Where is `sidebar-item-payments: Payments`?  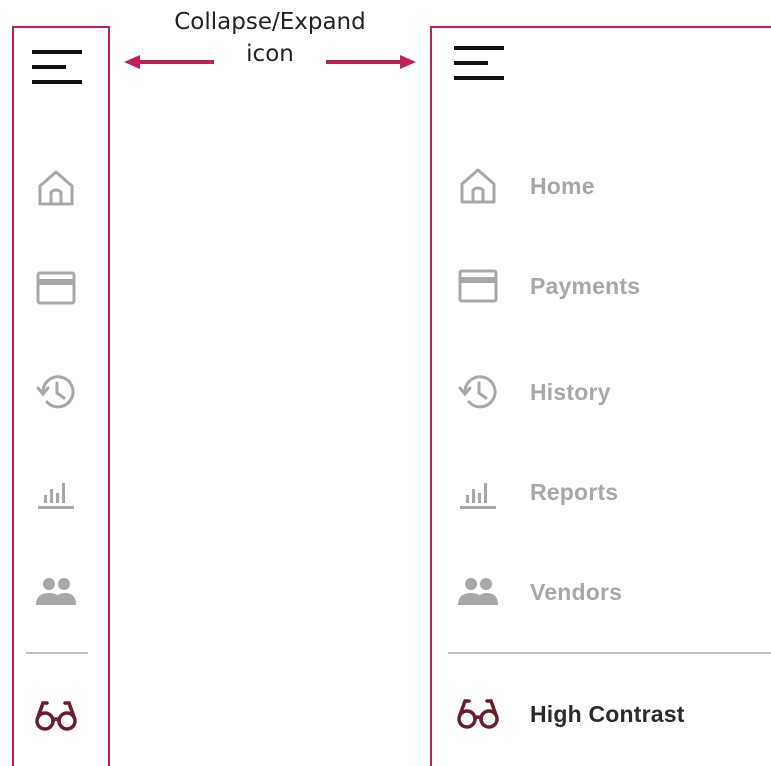 sidebar-item-payments: Payments is located at coordinates (601, 286).